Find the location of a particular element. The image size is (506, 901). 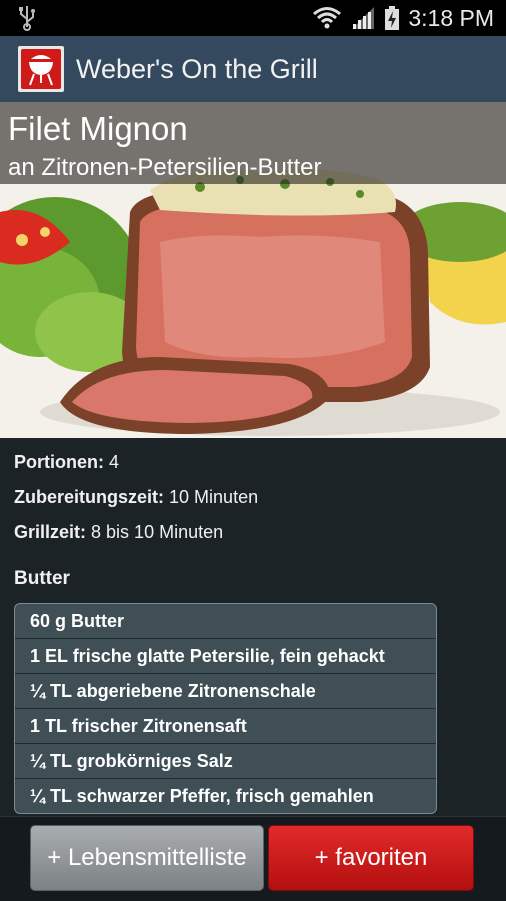

list-item: ¼ TL abgeriebene Zitronenschale is located at coordinates (225, 690).